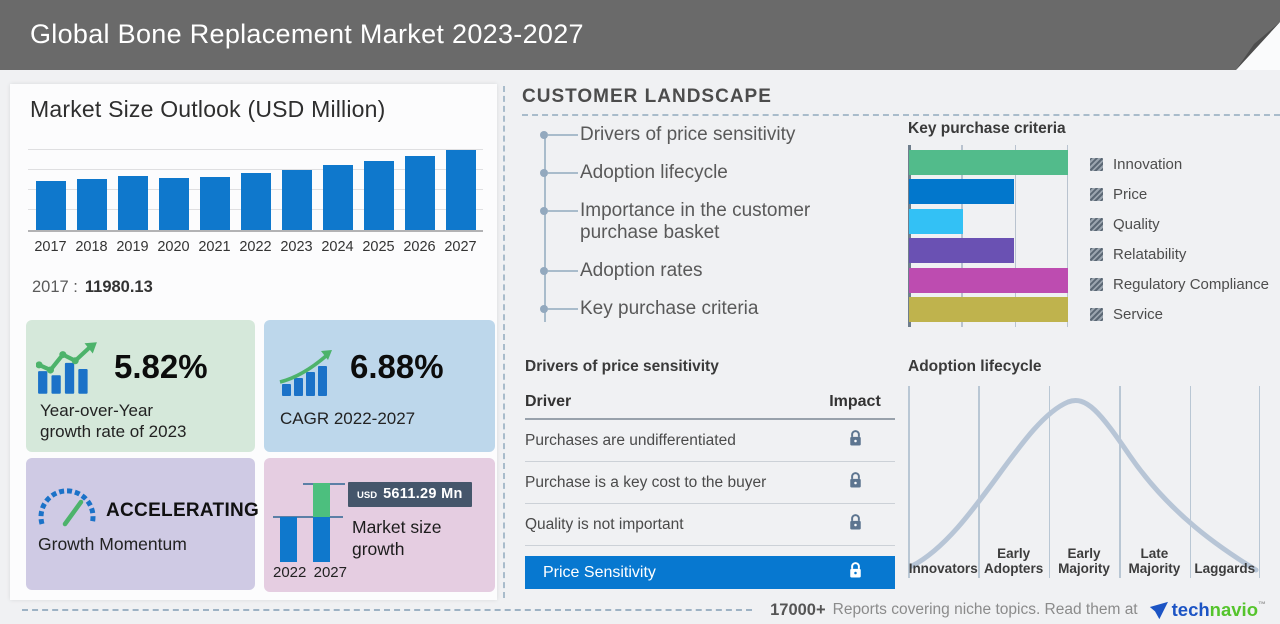 The height and width of the screenshot is (624, 1280). Describe the element at coordinates (1154, 561) in the screenshot. I see `stage-label: Late Majority` at that location.